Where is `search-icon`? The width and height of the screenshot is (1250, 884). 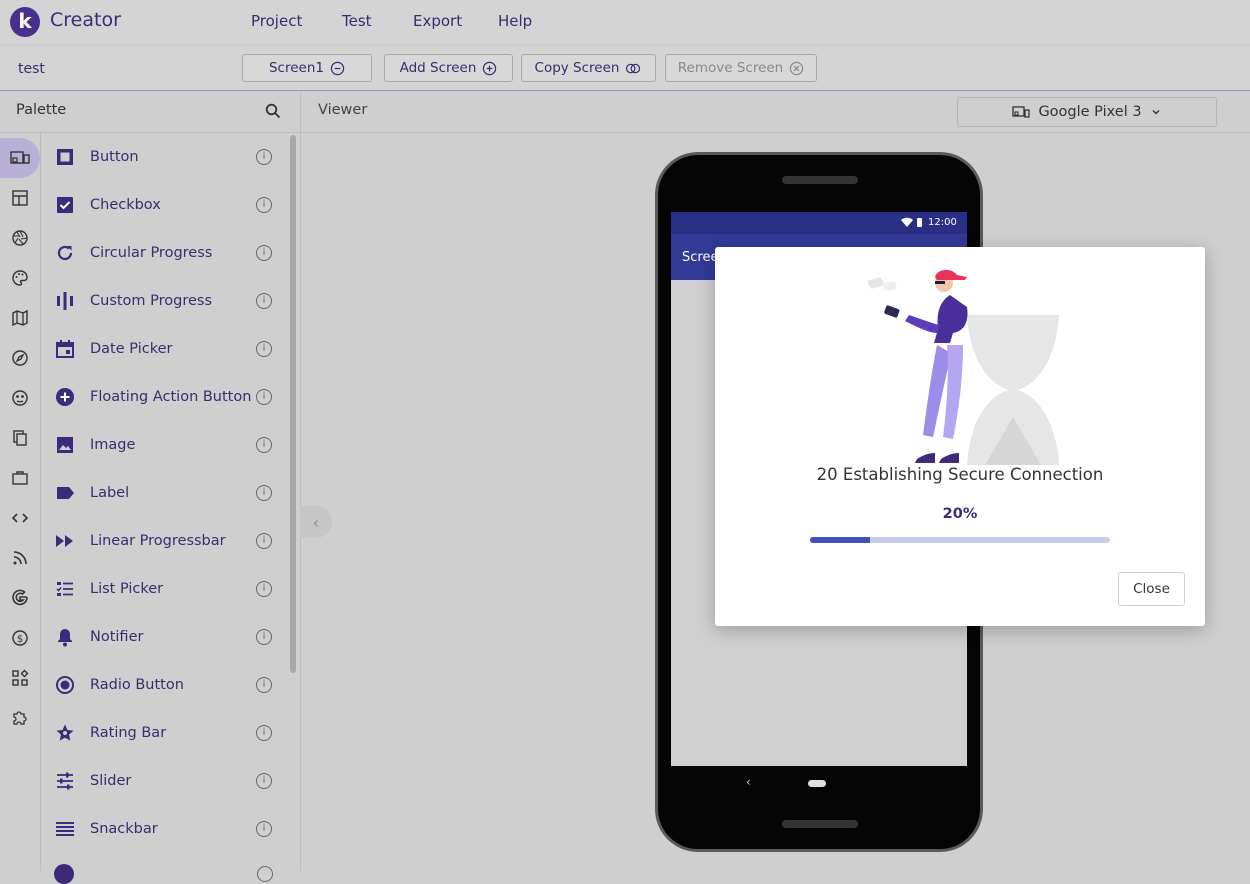 search-icon is located at coordinates (273, 111).